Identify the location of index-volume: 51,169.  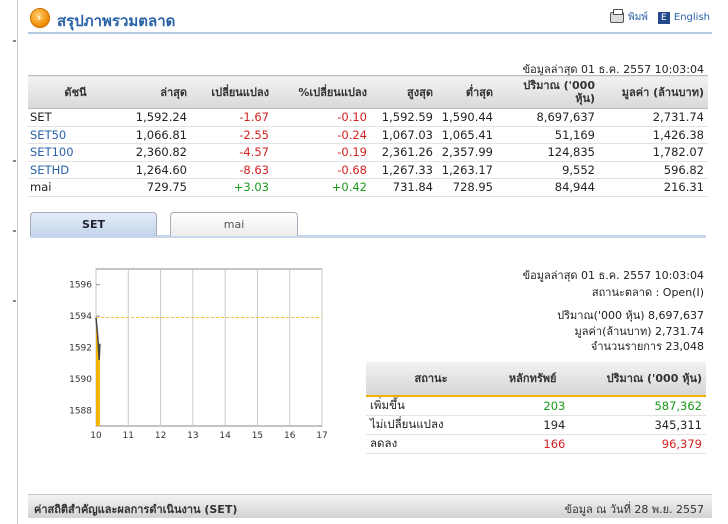
(548, 135).